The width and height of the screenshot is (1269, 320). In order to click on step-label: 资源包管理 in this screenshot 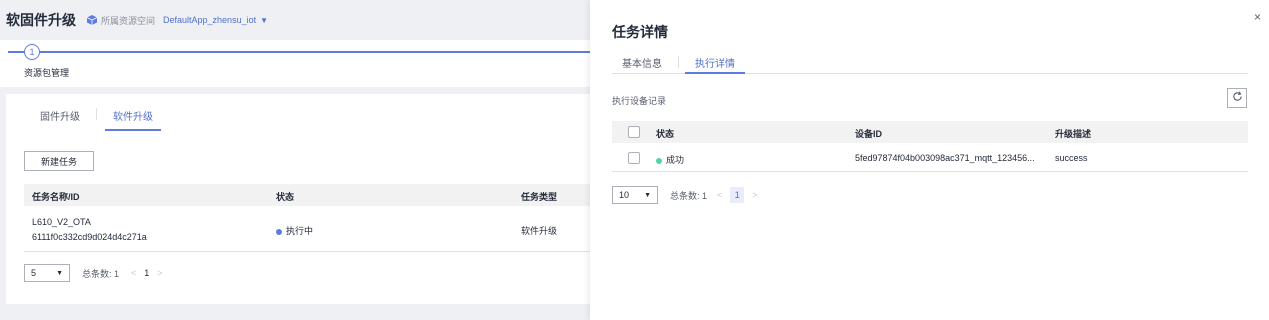, I will do `click(47, 73)`.